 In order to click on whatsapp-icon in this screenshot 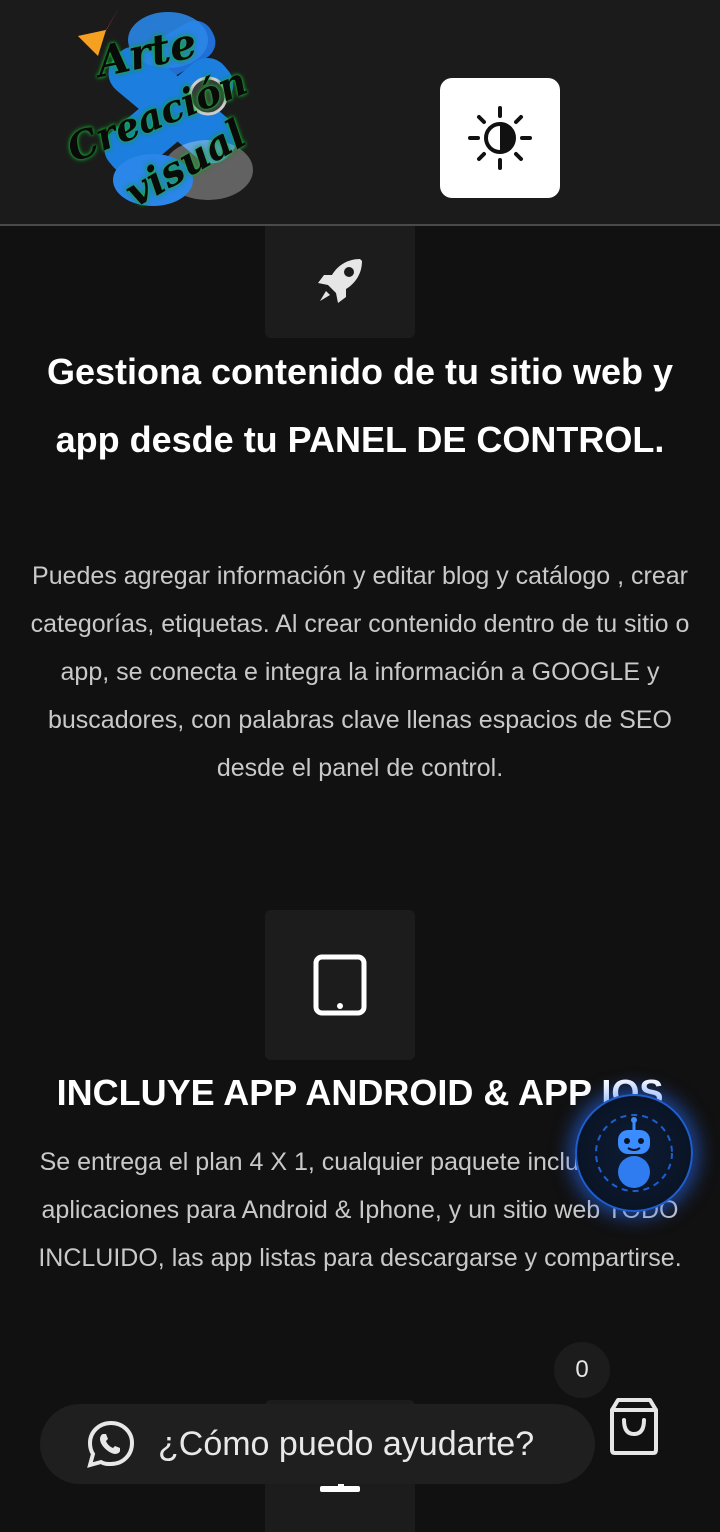, I will do `click(111, 1444)`.